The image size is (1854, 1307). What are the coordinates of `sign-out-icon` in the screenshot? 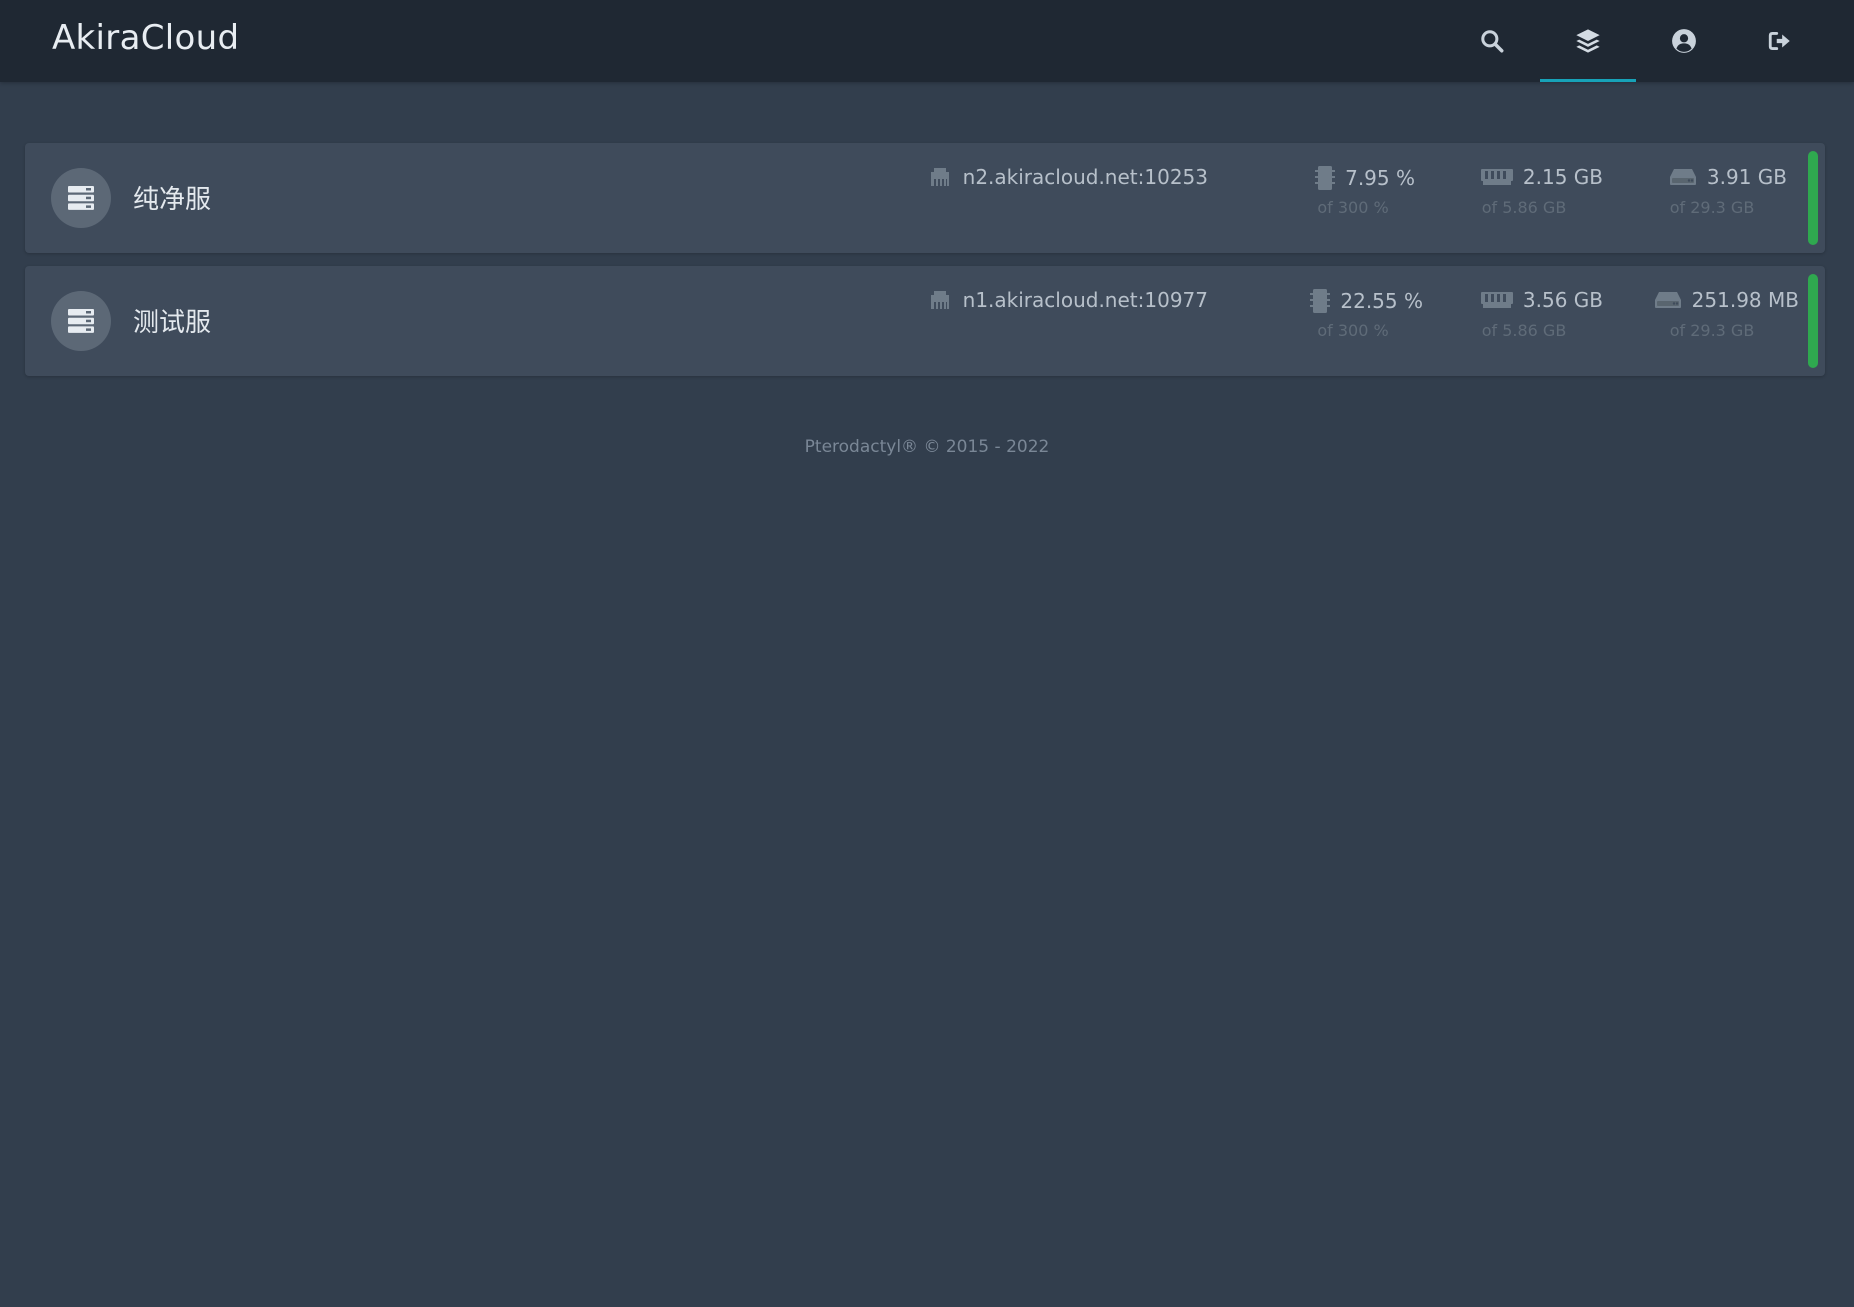 It's located at (1779, 41).